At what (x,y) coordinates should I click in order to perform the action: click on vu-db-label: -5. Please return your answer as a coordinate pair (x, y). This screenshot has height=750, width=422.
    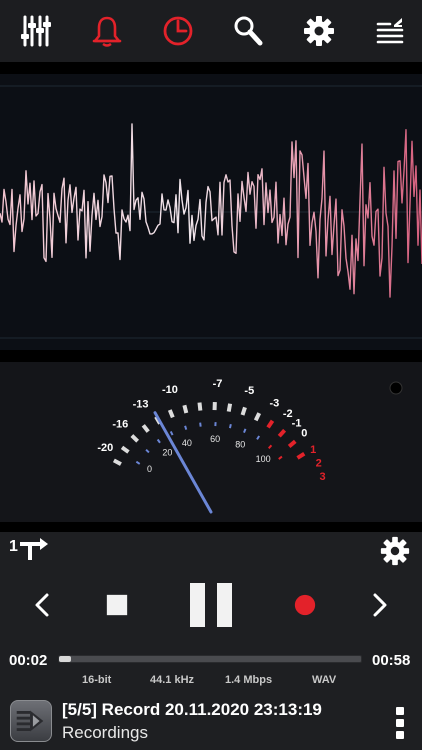
    Looking at the image, I should click on (249, 391).